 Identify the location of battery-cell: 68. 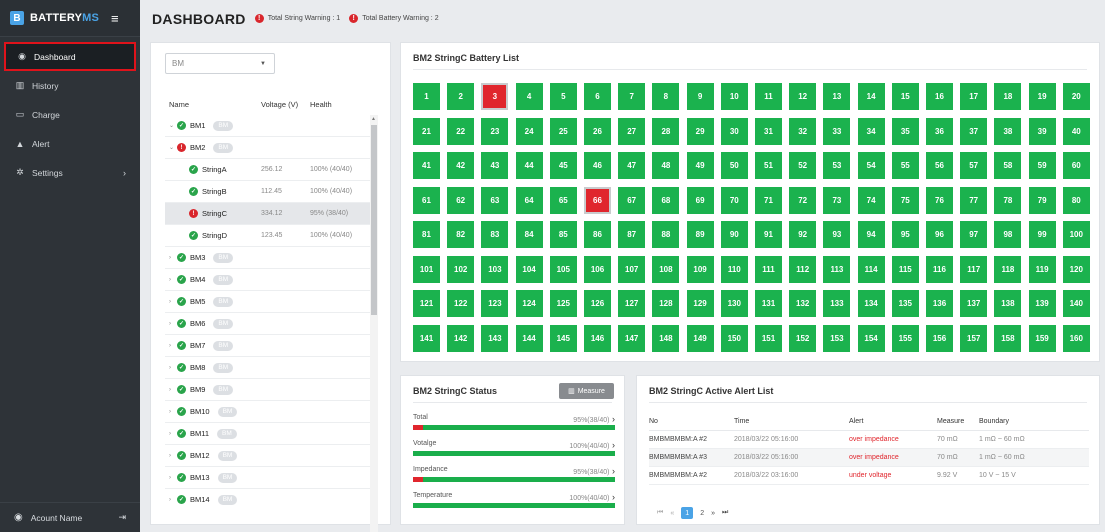
(666, 200).